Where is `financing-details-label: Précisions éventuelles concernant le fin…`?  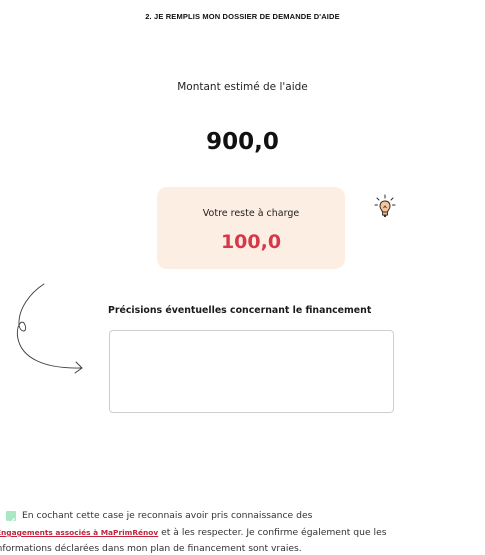 financing-details-label: Précisions éventuelles concernant le fin… is located at coordinates (240, 310).